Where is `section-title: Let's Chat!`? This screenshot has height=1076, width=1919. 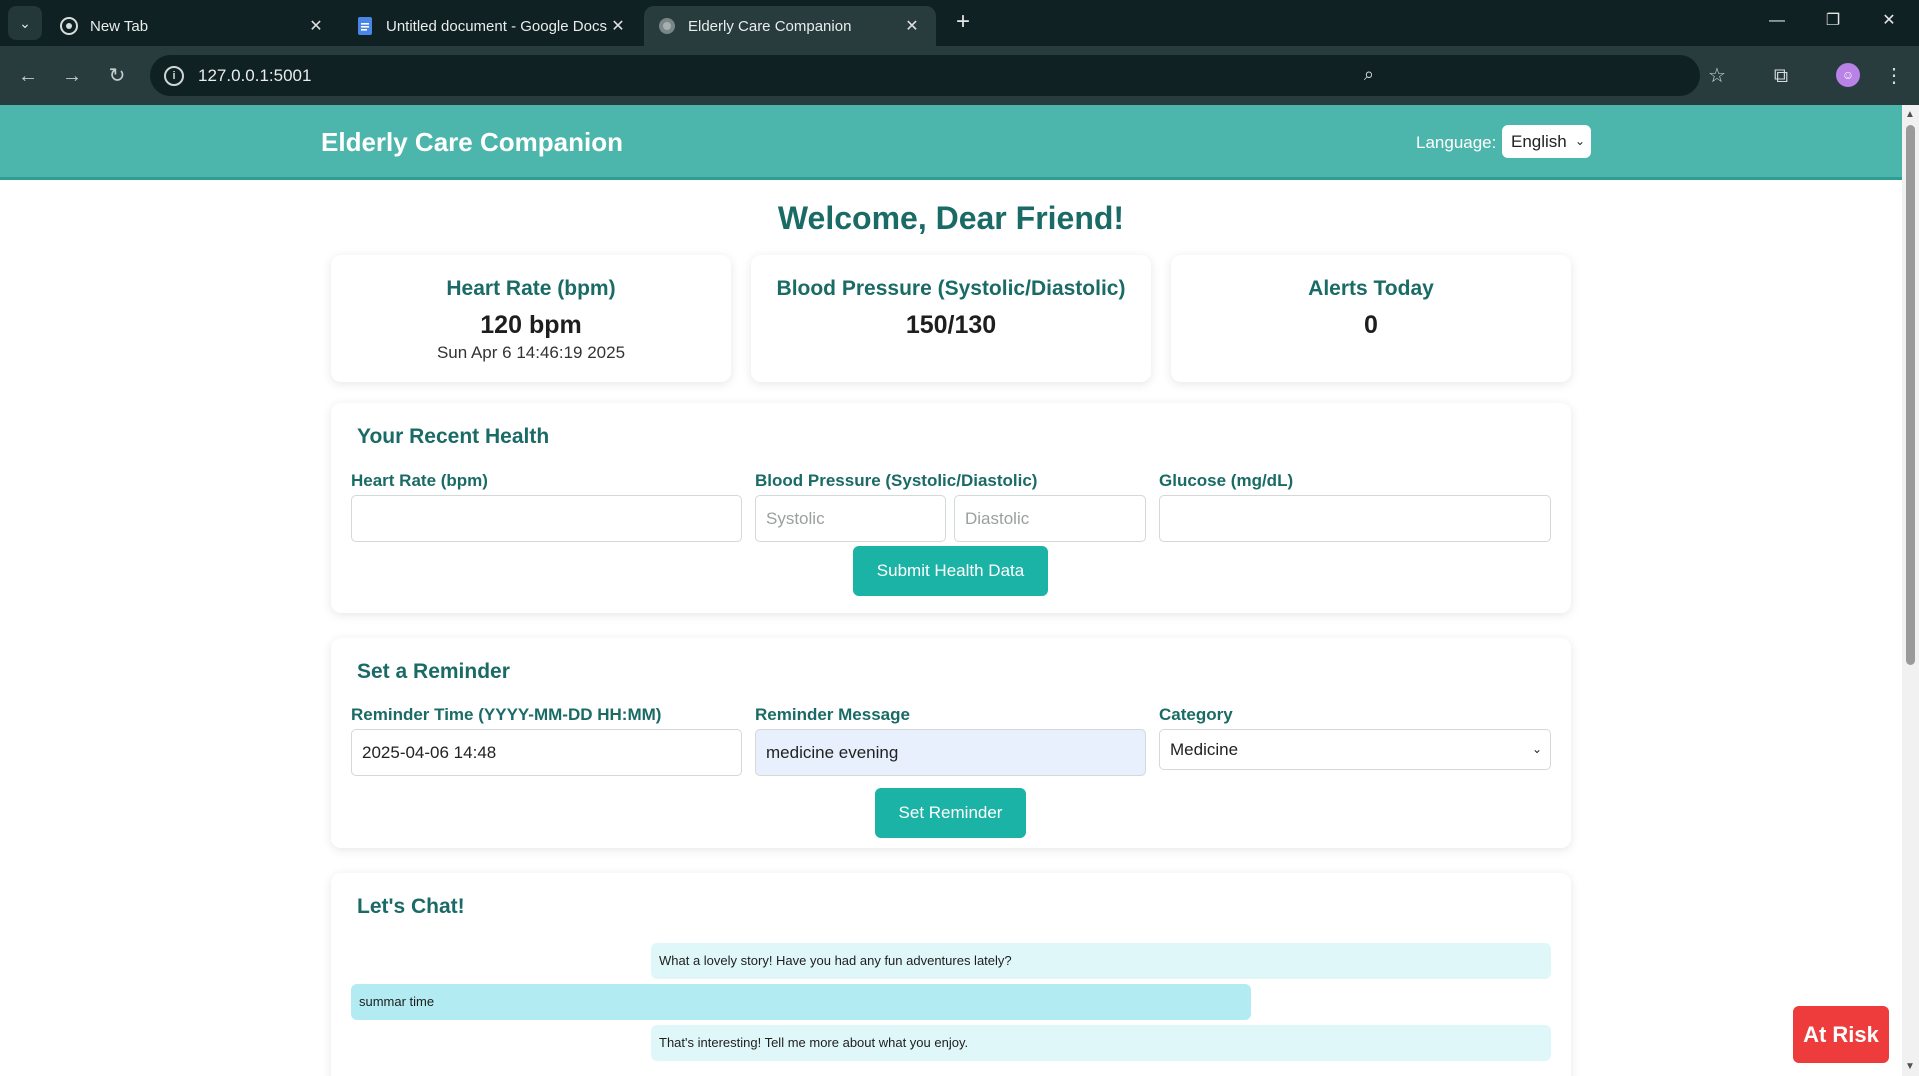 section-title: Let's Chat! is located at coordinates (411, 906).